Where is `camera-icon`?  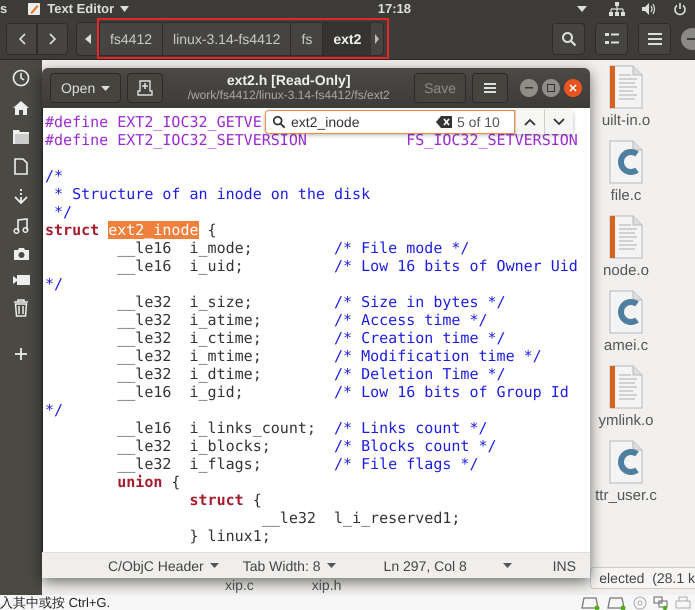
camera-icon is located at coordinates (21, 254).